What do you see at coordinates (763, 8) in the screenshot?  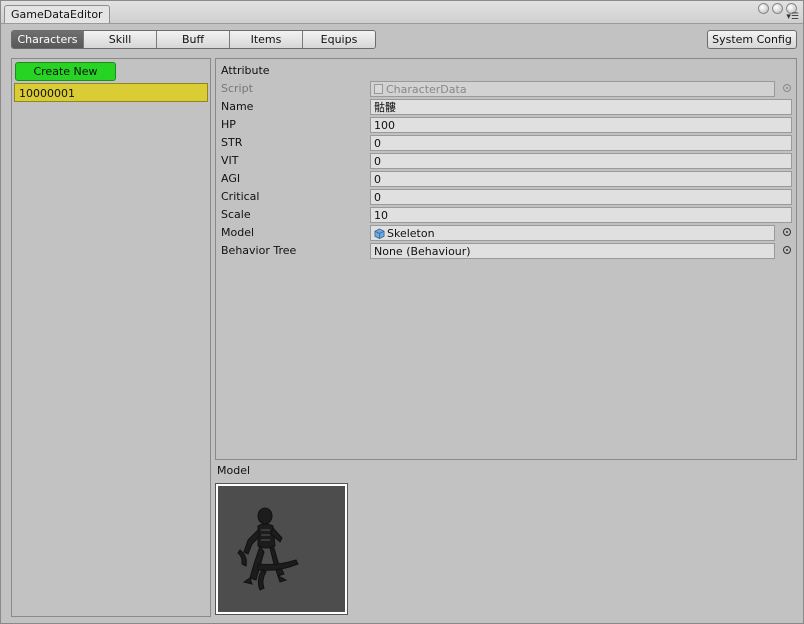 I see `minimize-icon` at bounding box center [763, 8].